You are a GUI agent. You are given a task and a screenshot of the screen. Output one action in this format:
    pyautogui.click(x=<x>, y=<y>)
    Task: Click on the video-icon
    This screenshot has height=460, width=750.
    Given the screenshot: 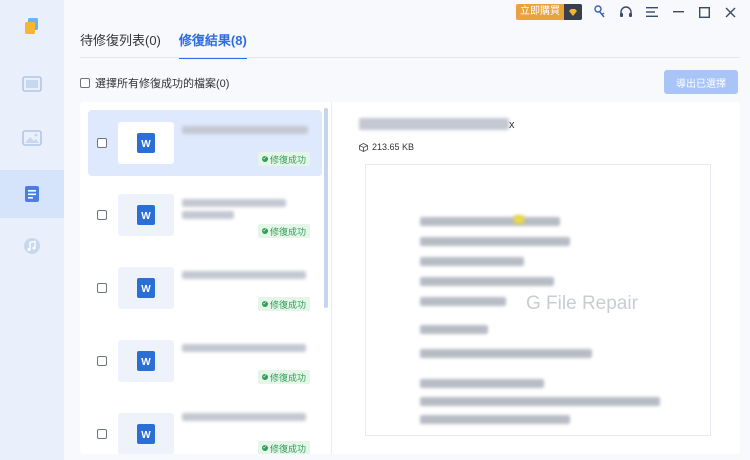 What is the action you would take?
    pyautogui.click(x=32, y=84)
    